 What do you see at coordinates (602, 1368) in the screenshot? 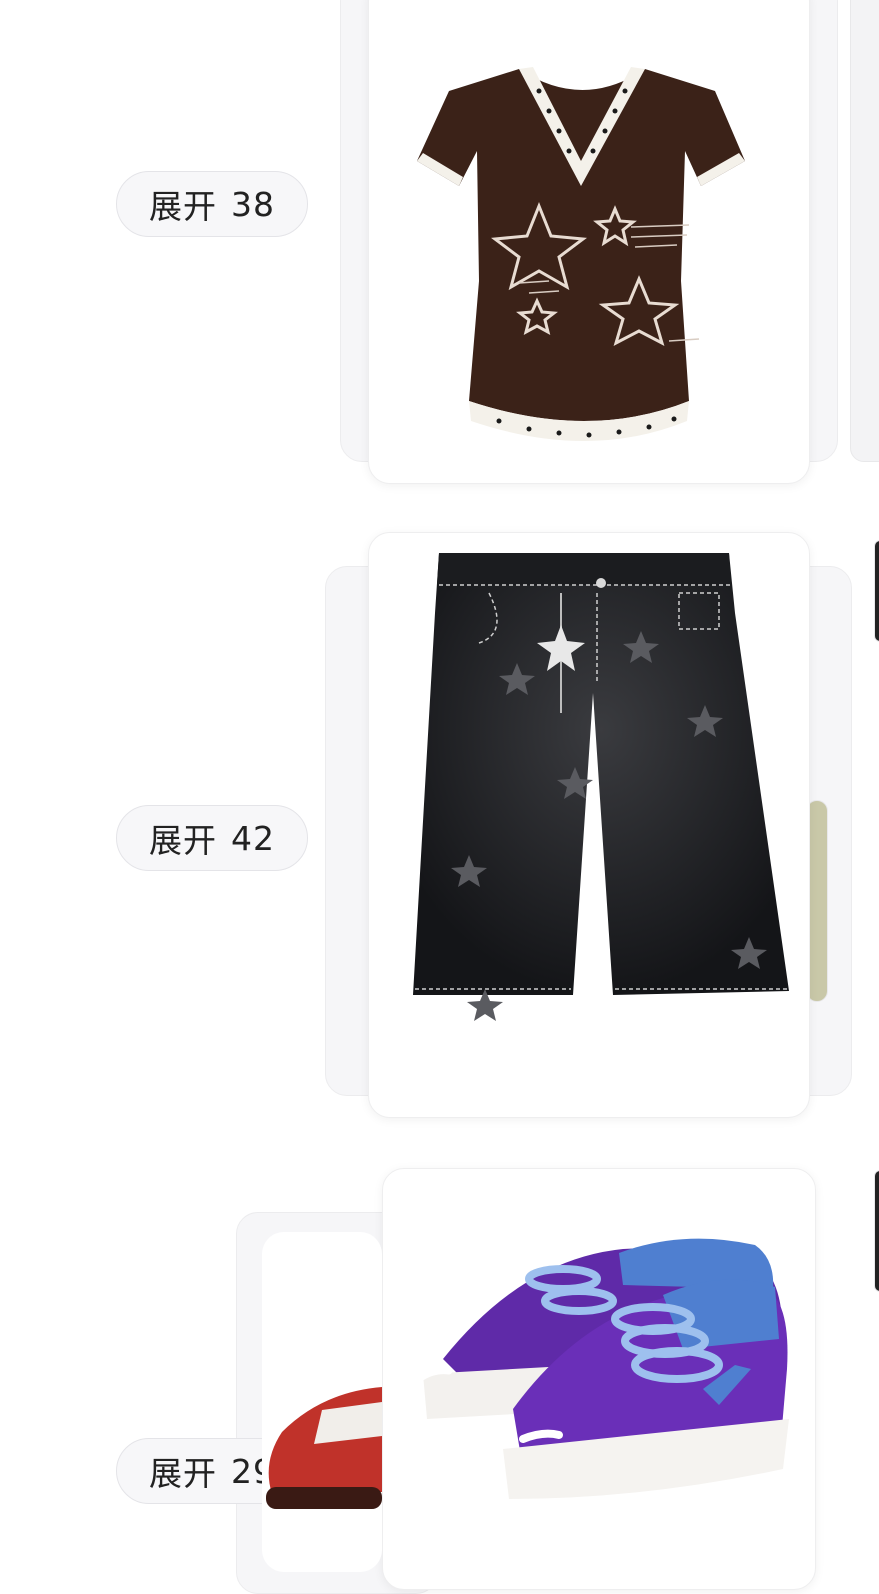
I see `purple-suede-sneakers-icon` at bounding box center [602, 1368].